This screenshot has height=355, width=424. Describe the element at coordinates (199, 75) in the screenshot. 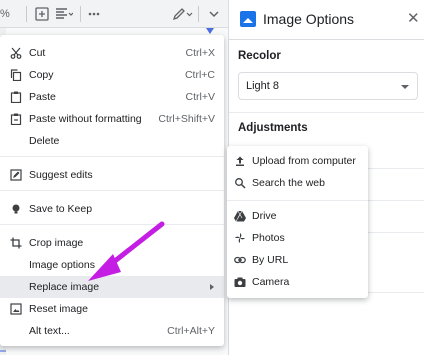

I see `menu-item-shortcut: Ctrl+C` at that location.